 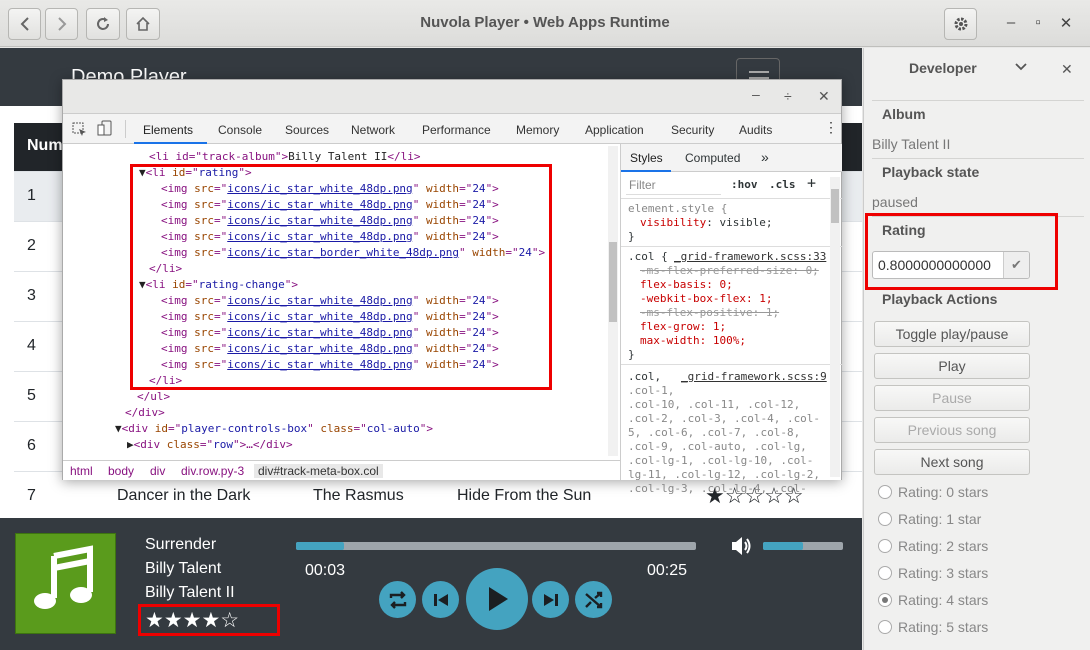 What do you see at coordinates (933, 573) in the screenshot?
I see `rating-radio-3: Rating: 3 stars` at bounding box center [933, 573].